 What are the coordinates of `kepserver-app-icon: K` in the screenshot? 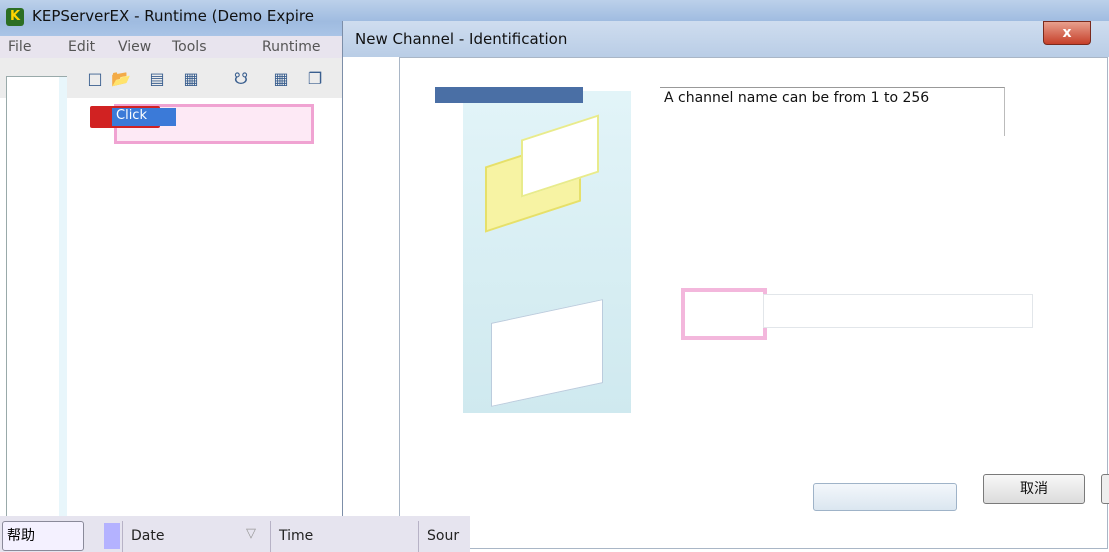 It's located at (15, 17).